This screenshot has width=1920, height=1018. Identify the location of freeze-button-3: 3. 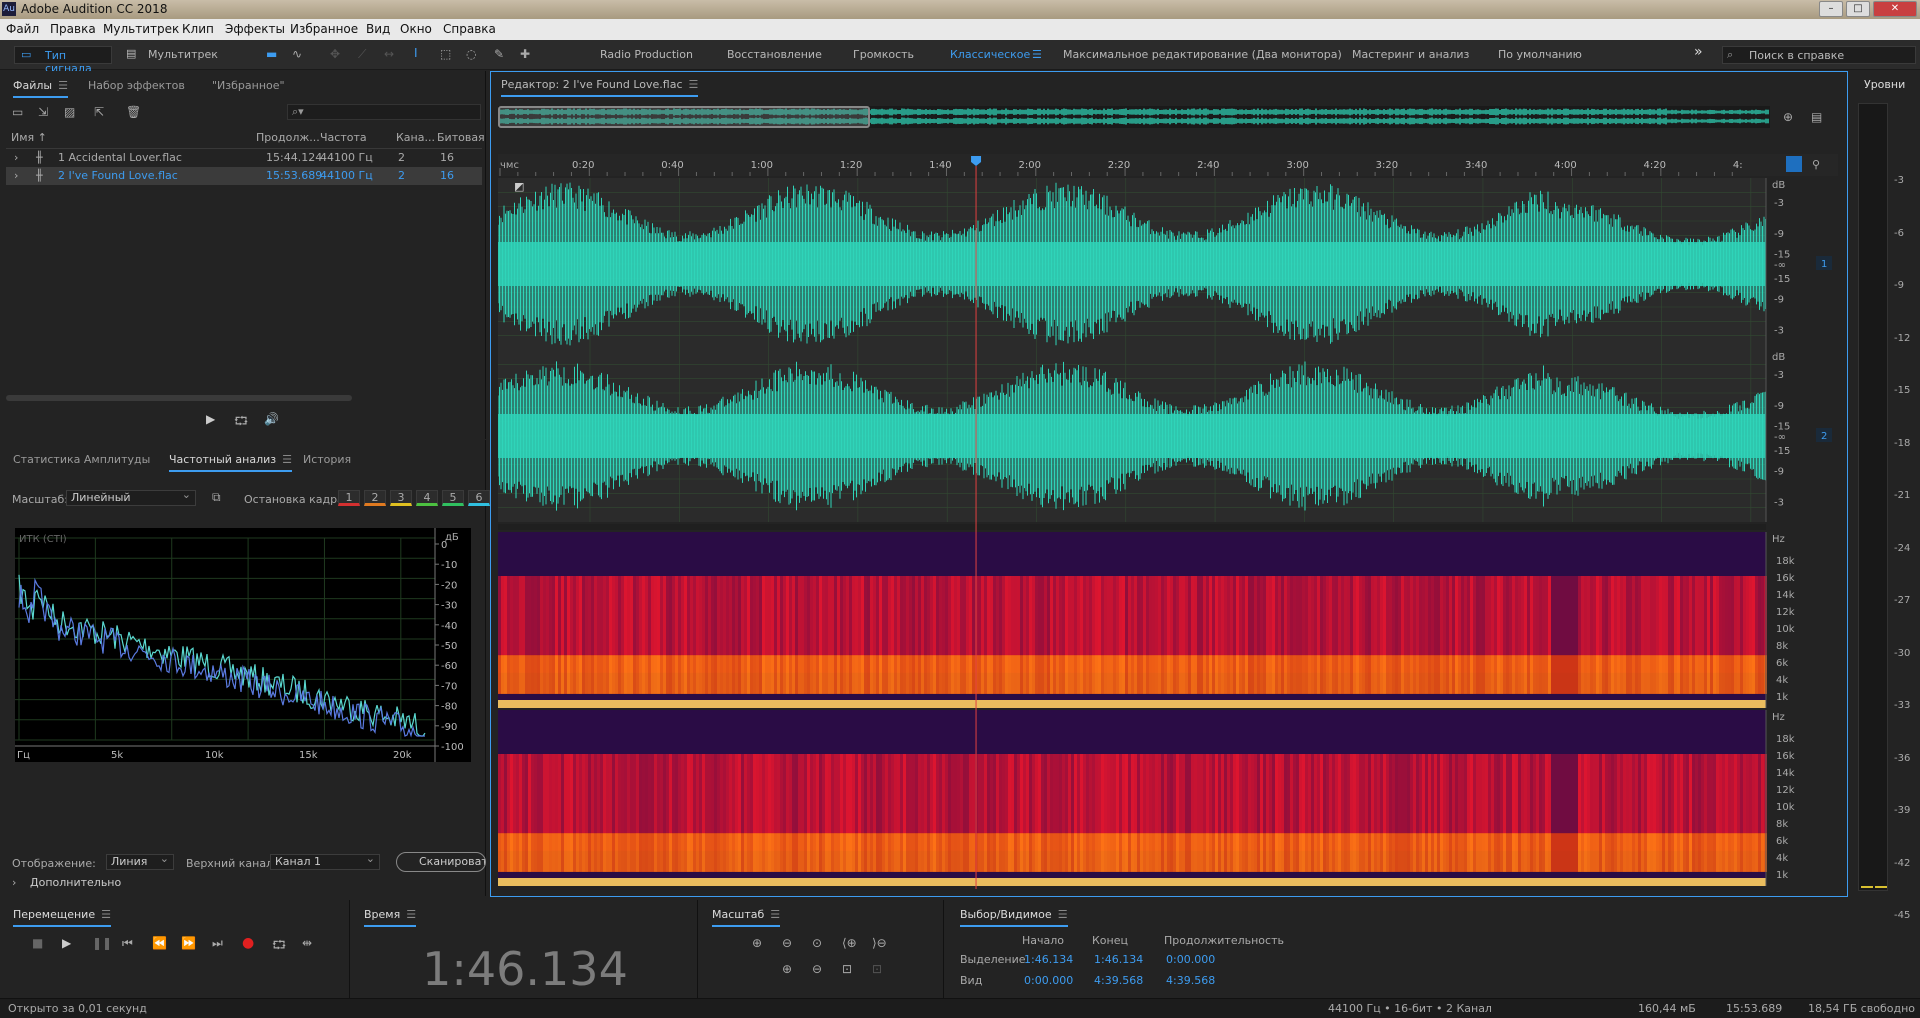
(401, 498).